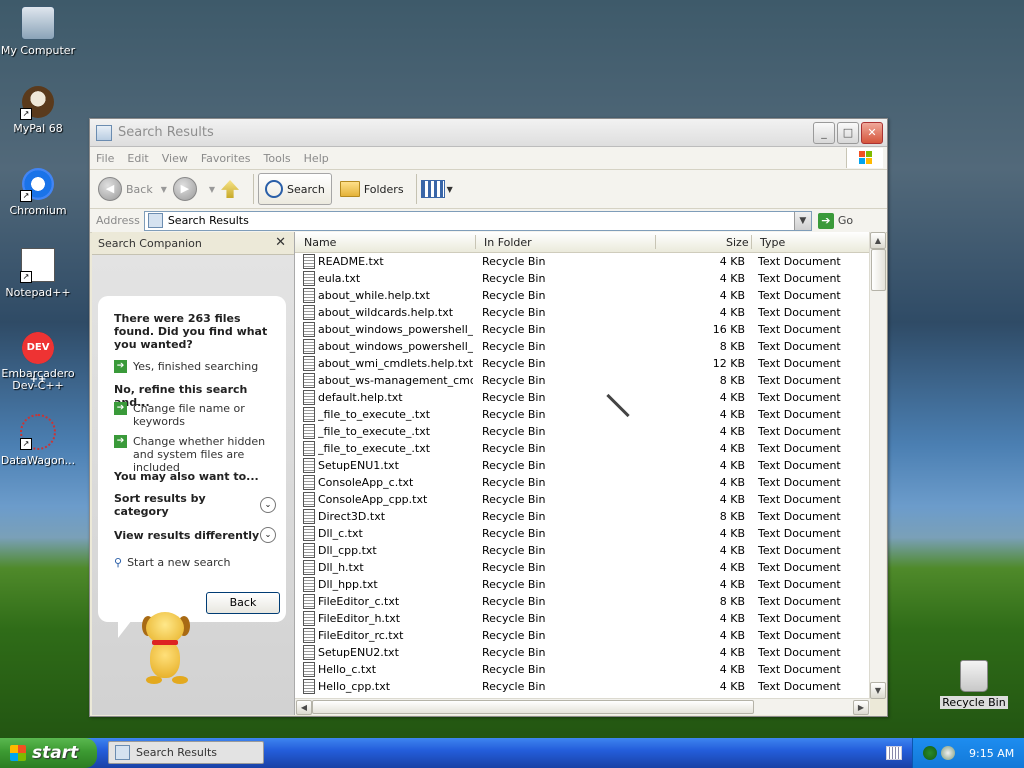 The image size is (1024, 768). I want to click on minimize-button: _, so click(824, 132).